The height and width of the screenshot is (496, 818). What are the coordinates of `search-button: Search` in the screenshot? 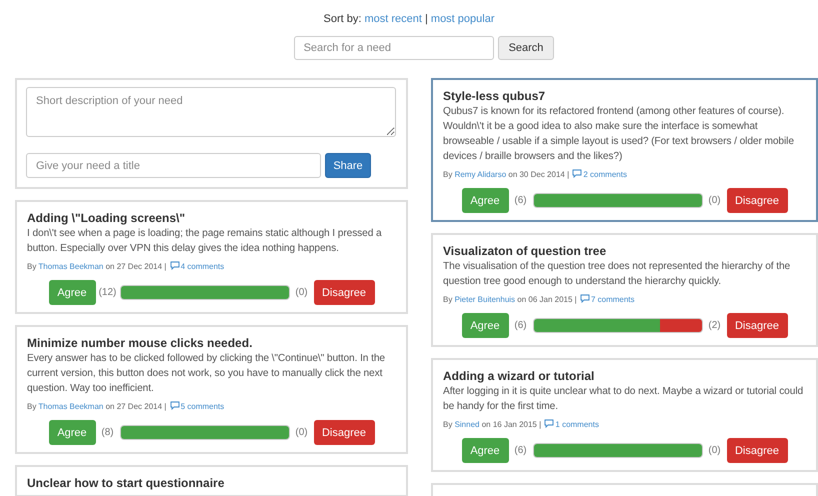 It's located at (526, 48).